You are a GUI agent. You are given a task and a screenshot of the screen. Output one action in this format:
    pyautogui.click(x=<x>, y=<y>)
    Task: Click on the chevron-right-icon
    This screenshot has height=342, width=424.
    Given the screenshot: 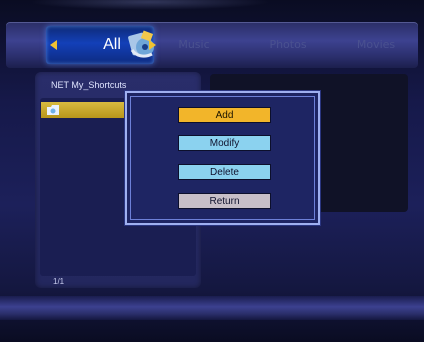 What is the action you would take?
    pyautogui.click(x=152, y=45)
    